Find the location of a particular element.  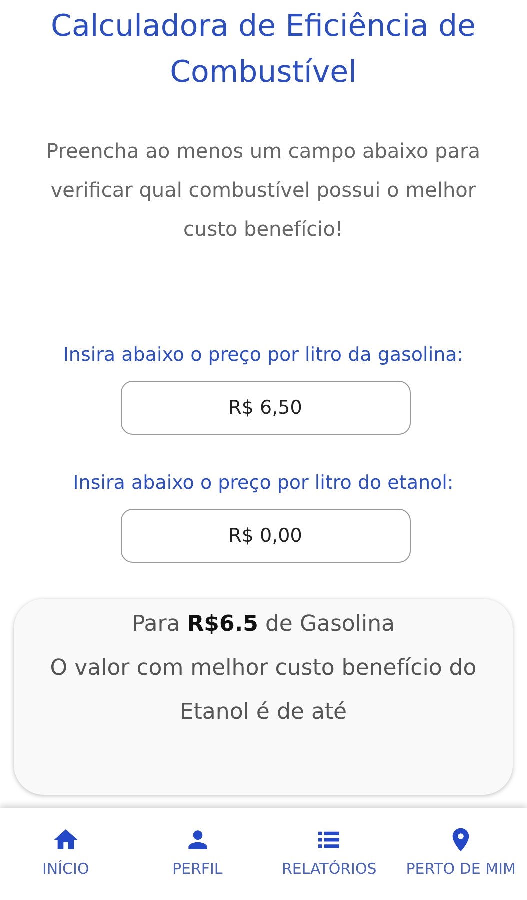

price-field: R$ 0,00 is located at coordinates (265, 536).